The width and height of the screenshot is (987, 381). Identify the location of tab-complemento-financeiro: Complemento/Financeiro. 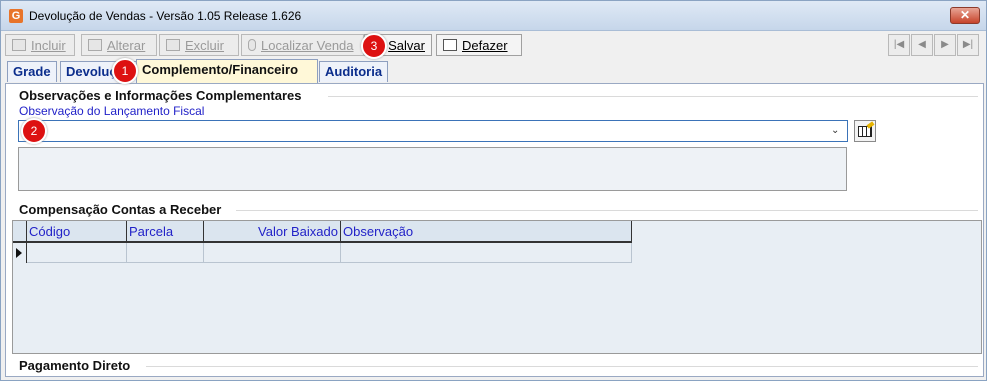
(227, 71).